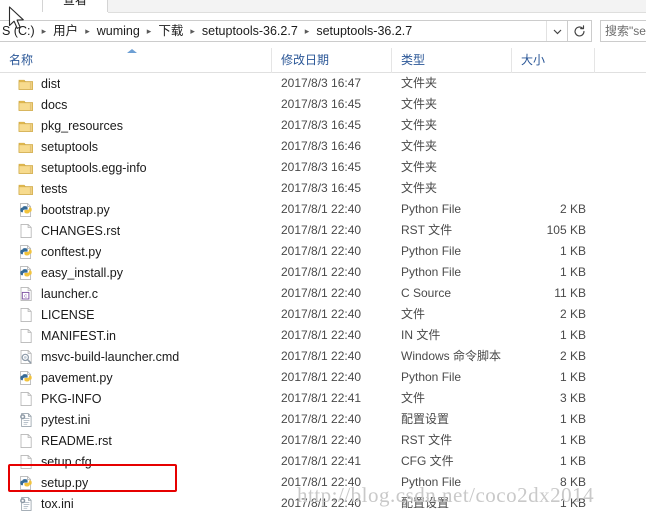 The image size is (646, 520). I want to click on file-row: setuptools.egg-info 2017/8/3 16:45 文件夹, so click(323, 167).